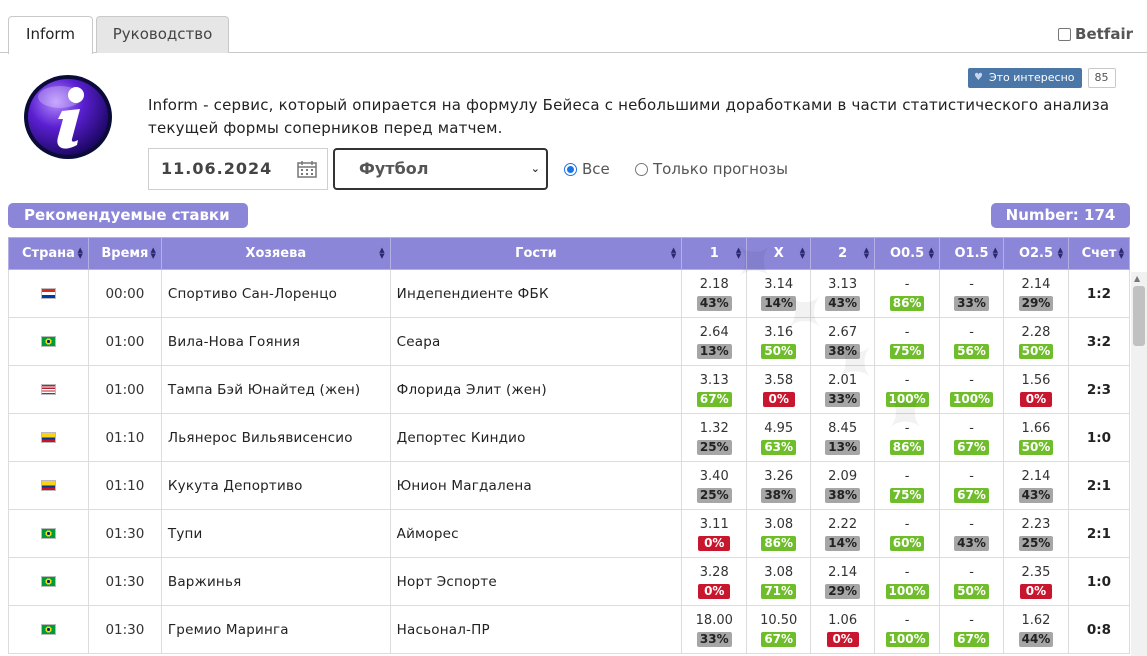 The height and width of the screenshot is (656, 1147). I want to click on column-header-label: 1, so click(714, 253).